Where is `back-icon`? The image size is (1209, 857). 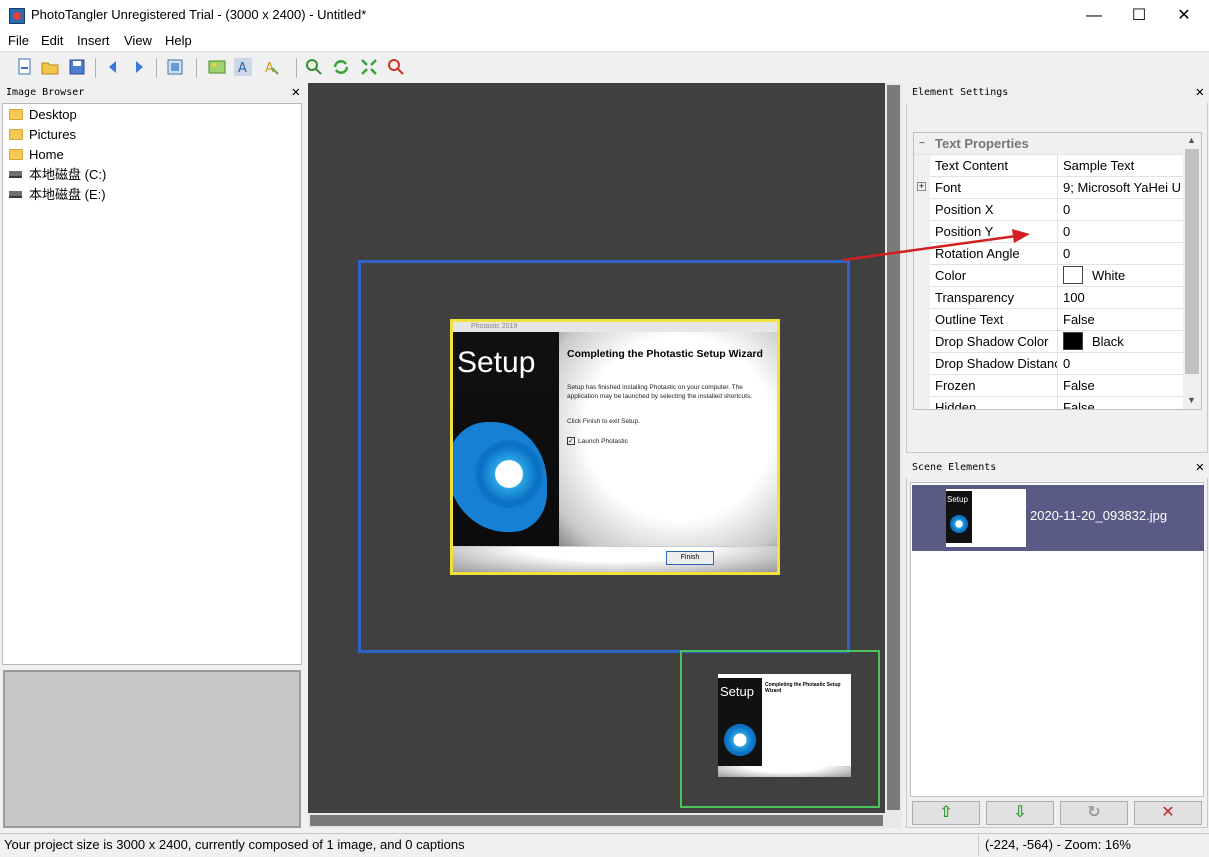 back-icon is located at coordinates (113, 67).